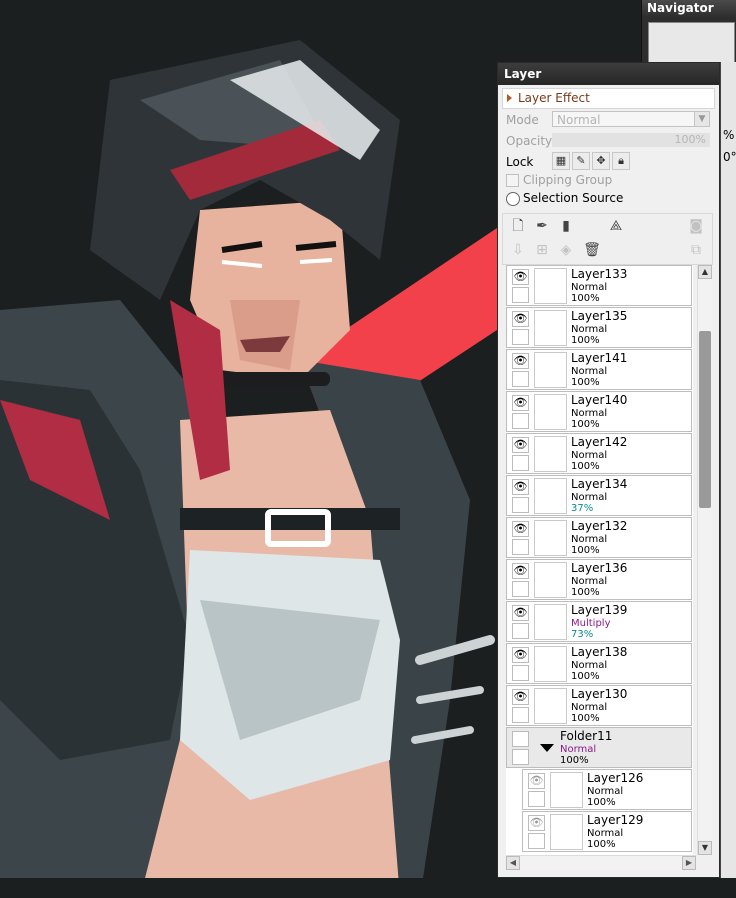 The height and width of the screenshot is (898, 736). I want to click on layer-name: Layer135, so click(599, 316).